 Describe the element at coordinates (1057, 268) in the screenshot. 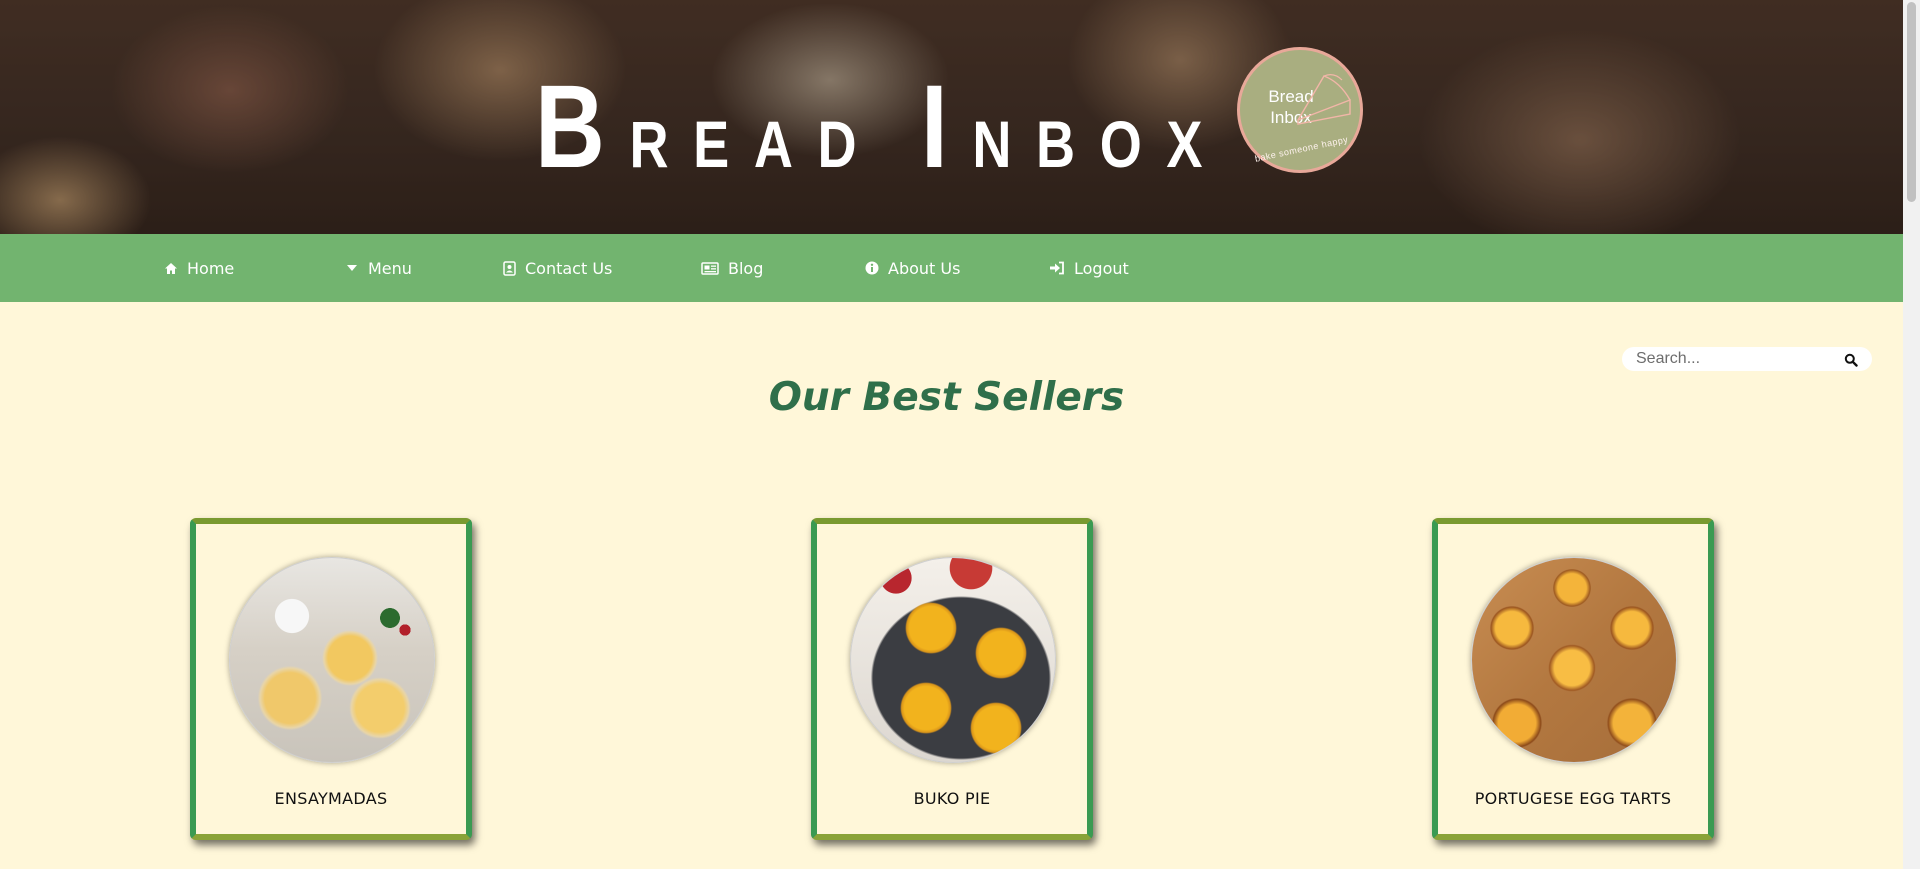

I see `sign-in-icon` at that location.